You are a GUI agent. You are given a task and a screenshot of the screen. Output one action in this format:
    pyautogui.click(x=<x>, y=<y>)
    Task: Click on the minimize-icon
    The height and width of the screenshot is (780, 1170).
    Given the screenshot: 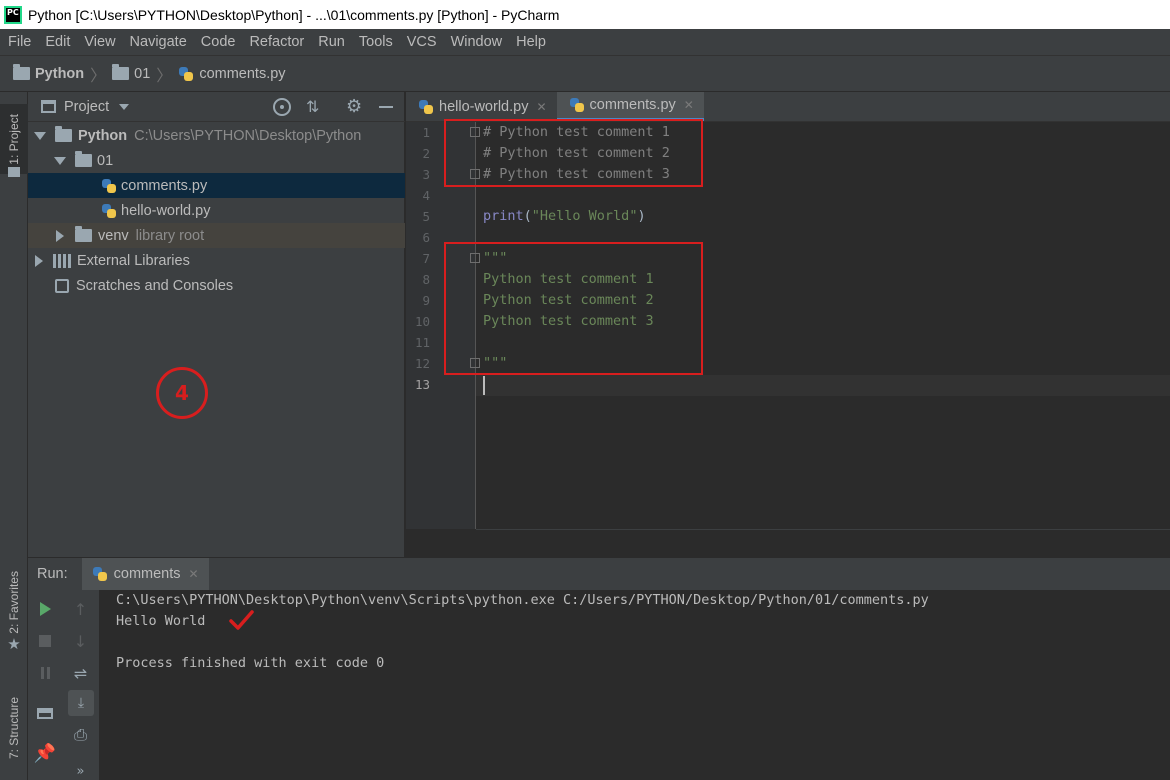 What is the action you would take?
    pyautogui.click(x=386, y=107)
    